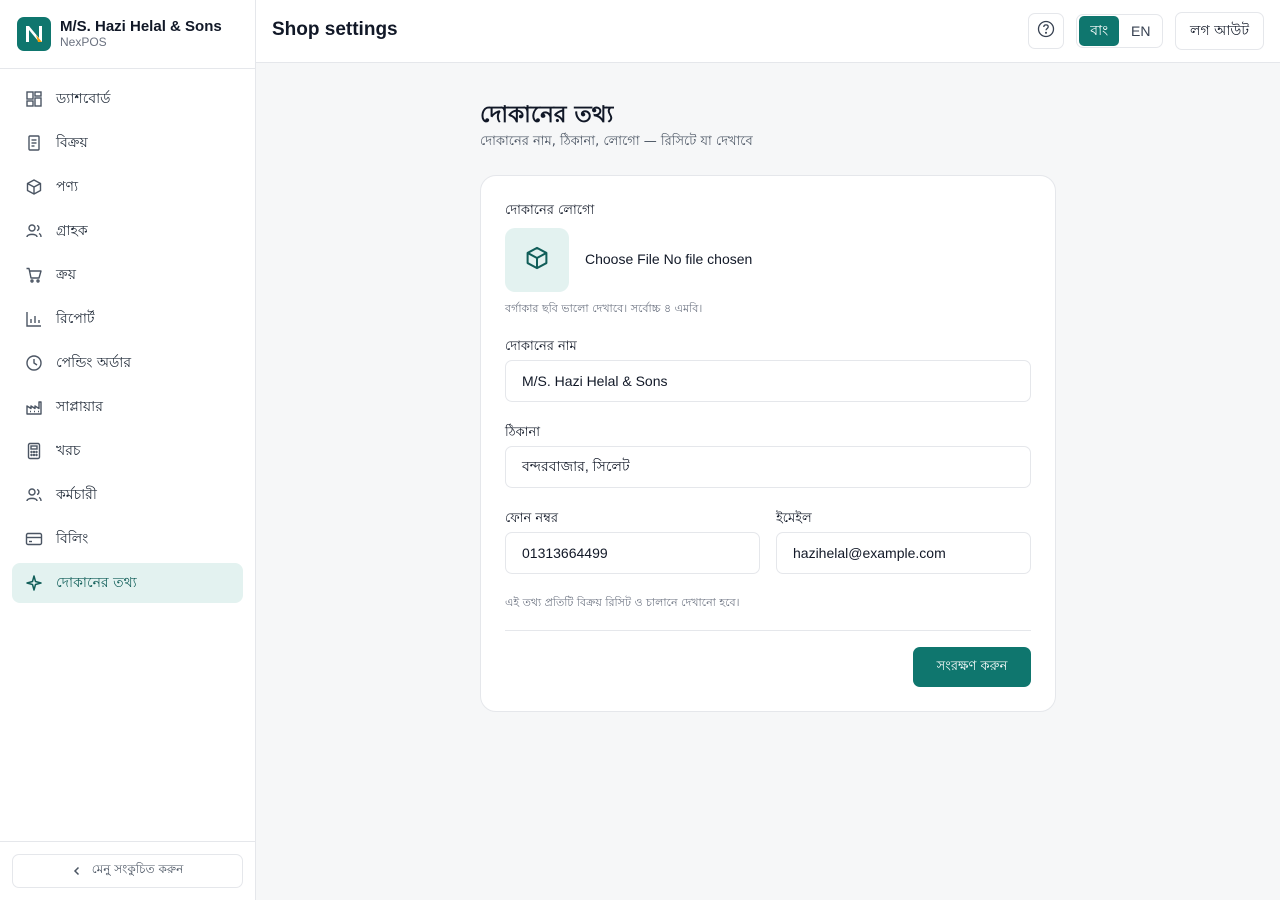 The image size is (1280, 900). Describe the element at coordinates (141, 26) in the screenshot. I see `shop-name: M/S. Hazi Helal & Sons` at that location.